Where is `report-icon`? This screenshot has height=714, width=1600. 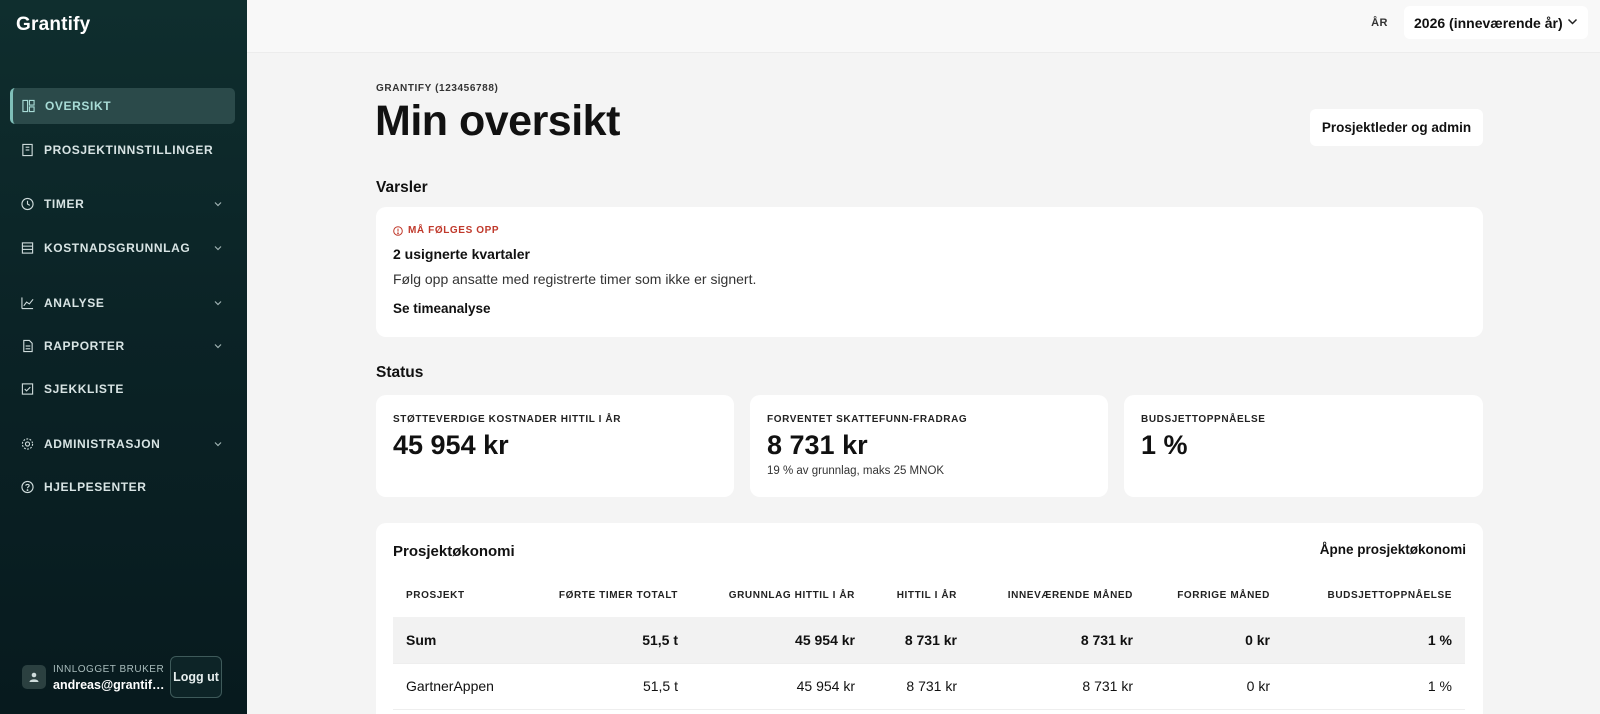 report-icon is located at coordinates (27, 346).